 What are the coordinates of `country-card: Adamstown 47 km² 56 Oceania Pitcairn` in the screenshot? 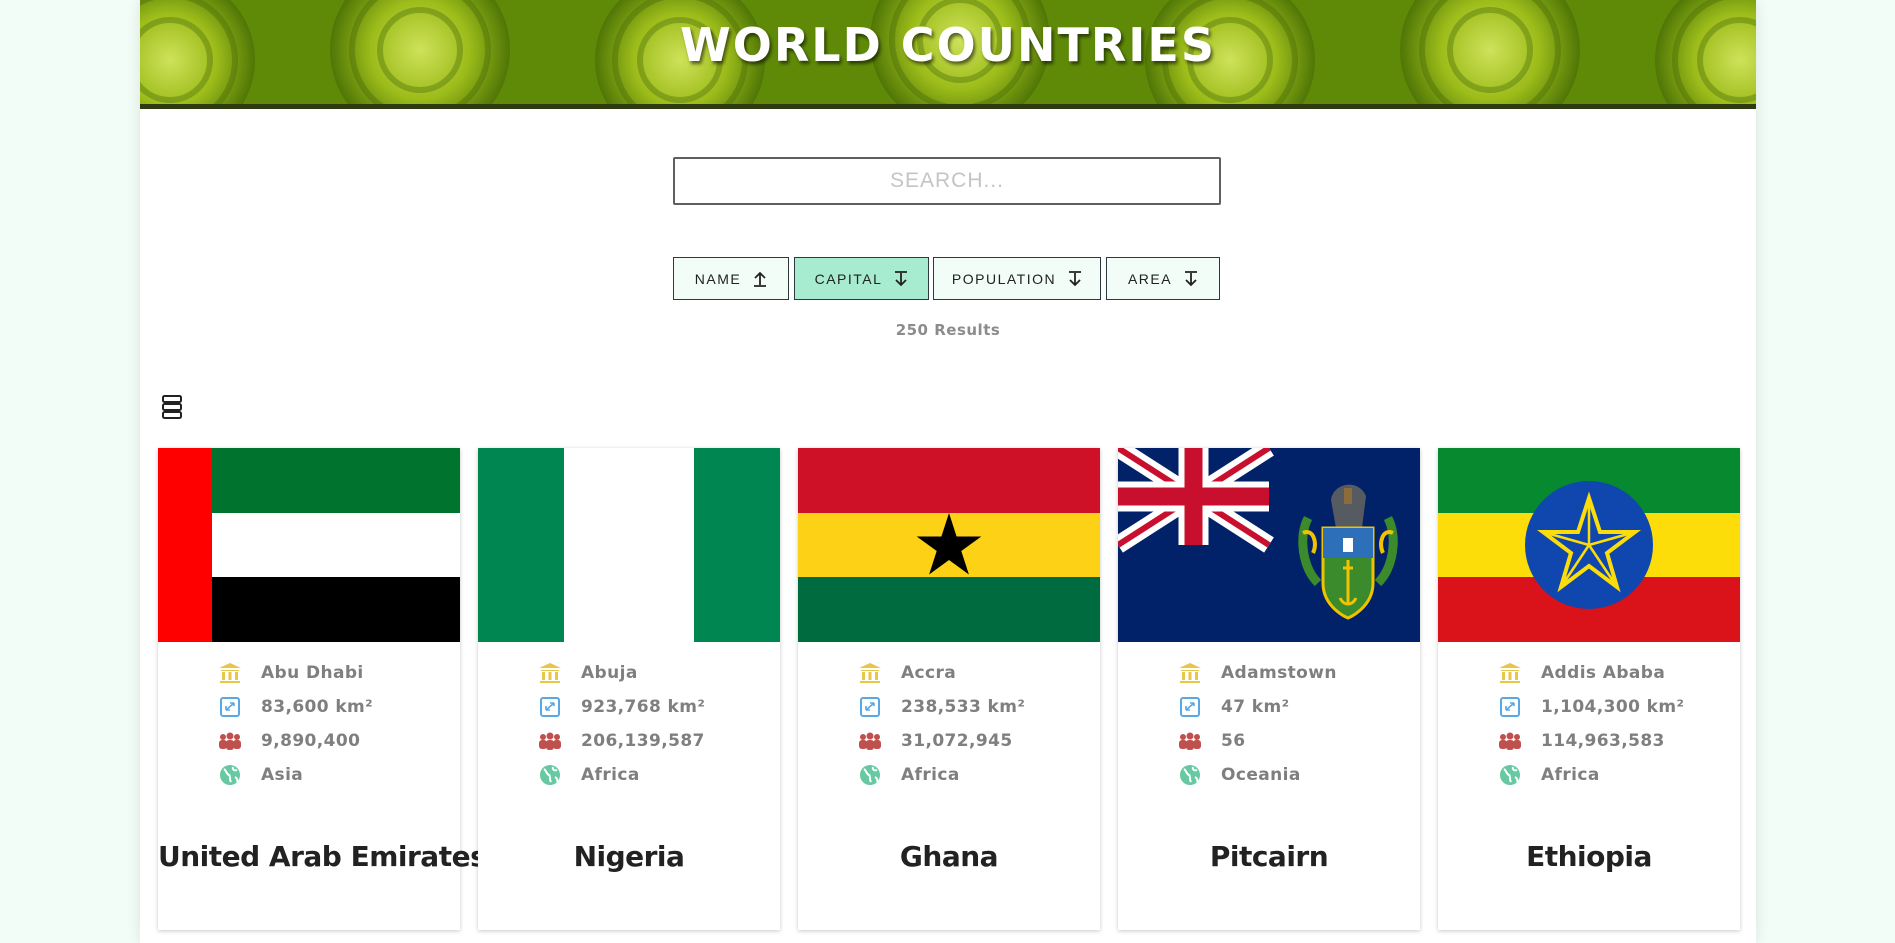 It's located at (1269, 689).